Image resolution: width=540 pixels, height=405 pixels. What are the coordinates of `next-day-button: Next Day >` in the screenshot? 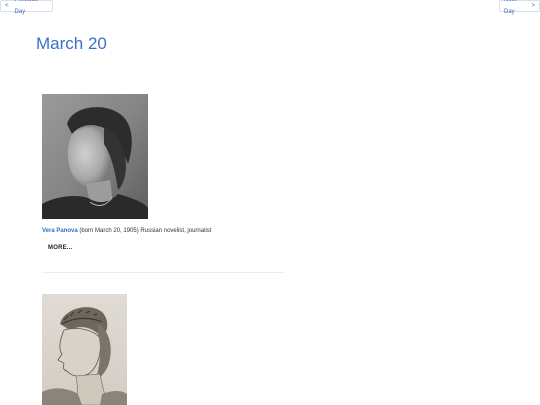 It's located at (519, 7).